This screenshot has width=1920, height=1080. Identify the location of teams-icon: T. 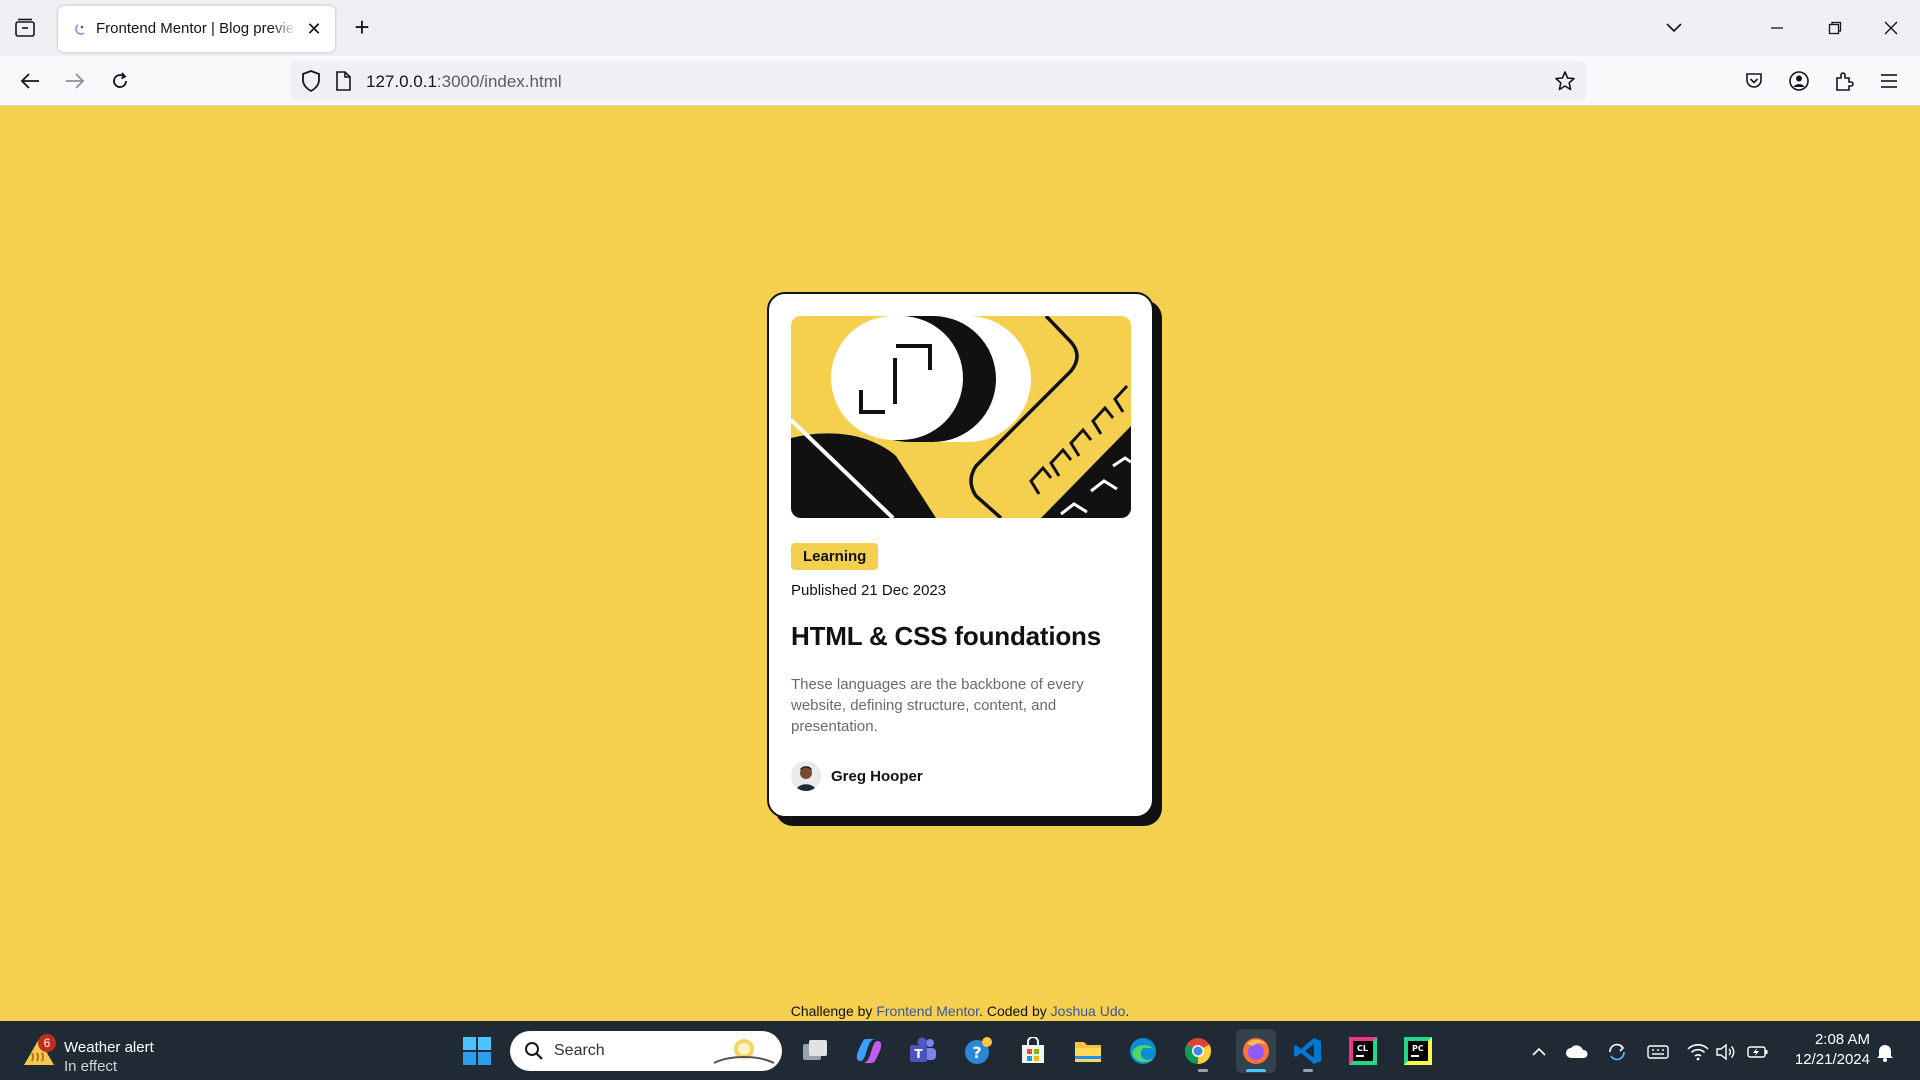
(923, 1051).